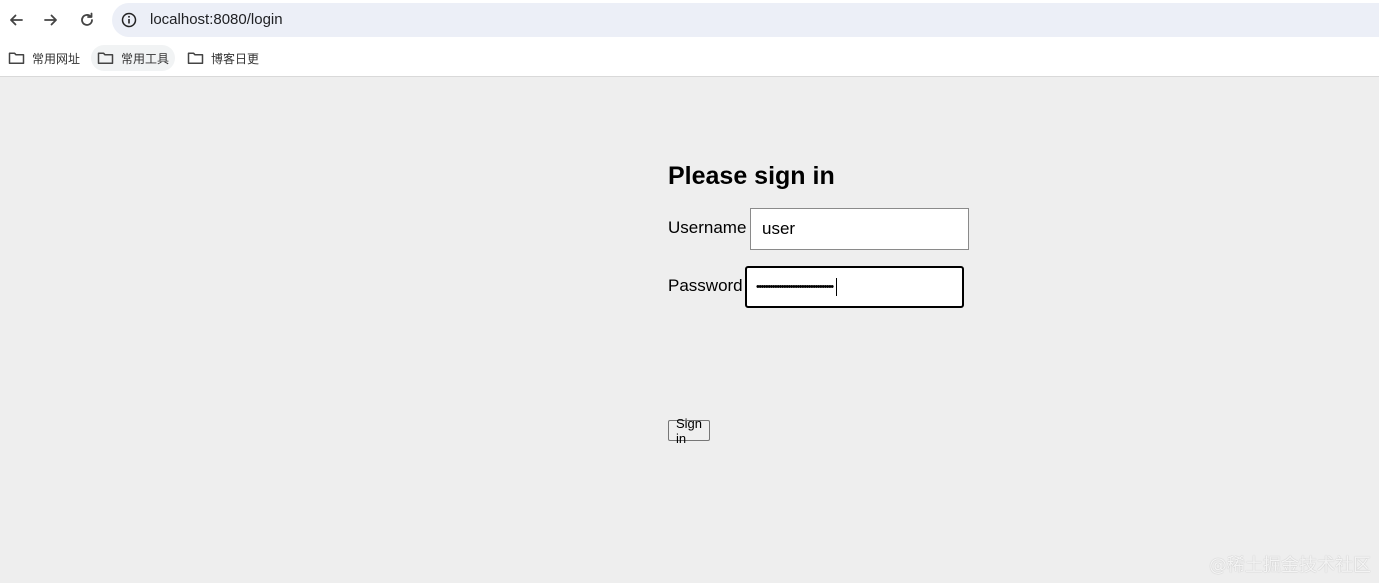 The width and height of the screenshot is (1379, 583). What do you see at coordinates (145, 58) in the screenshot?
I see `bookmark-label: 常用工具` at bounding box center [145, 58].